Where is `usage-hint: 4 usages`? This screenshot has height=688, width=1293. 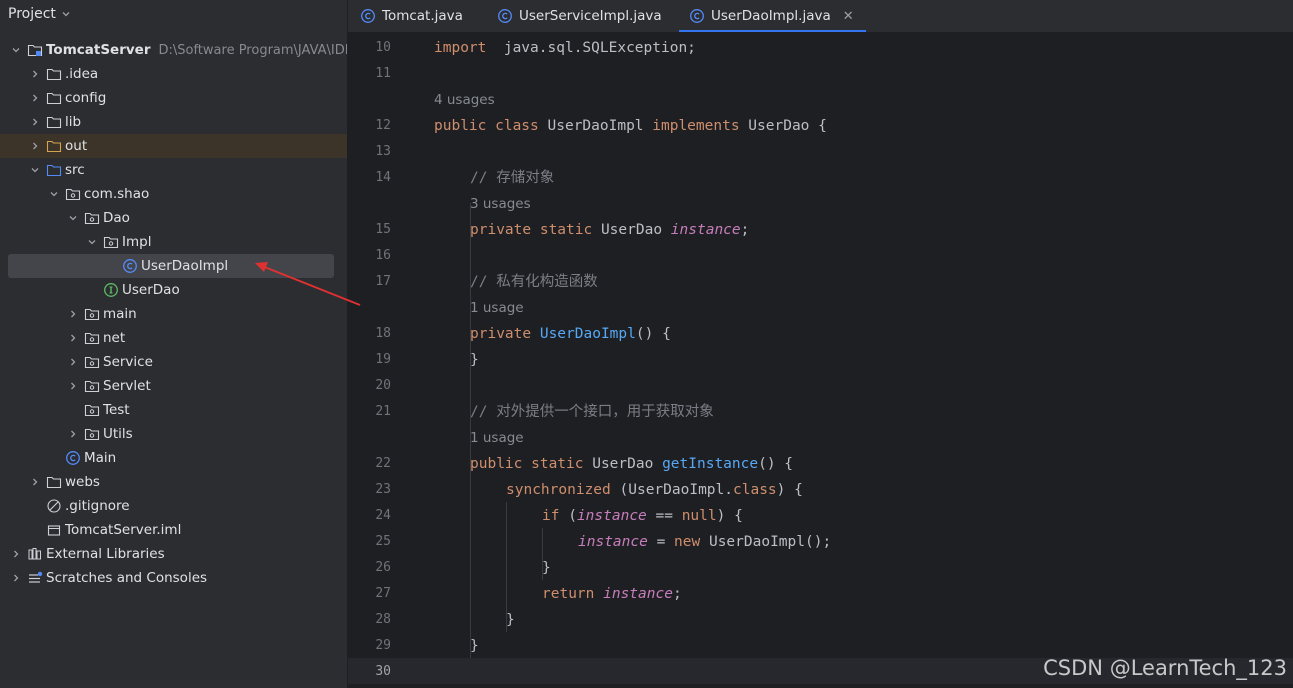 usage-hint: 4 usages is located at coordinates (464, 100).